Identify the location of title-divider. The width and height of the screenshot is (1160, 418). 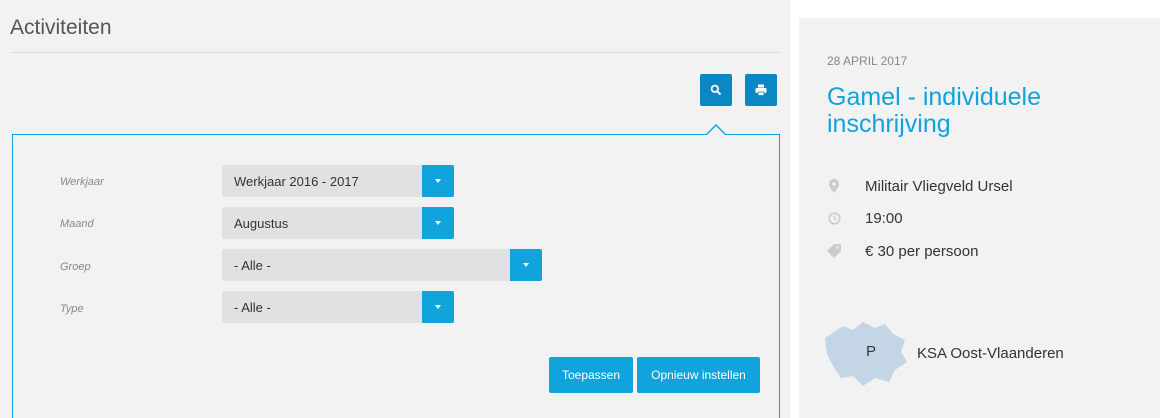
(395, 52).